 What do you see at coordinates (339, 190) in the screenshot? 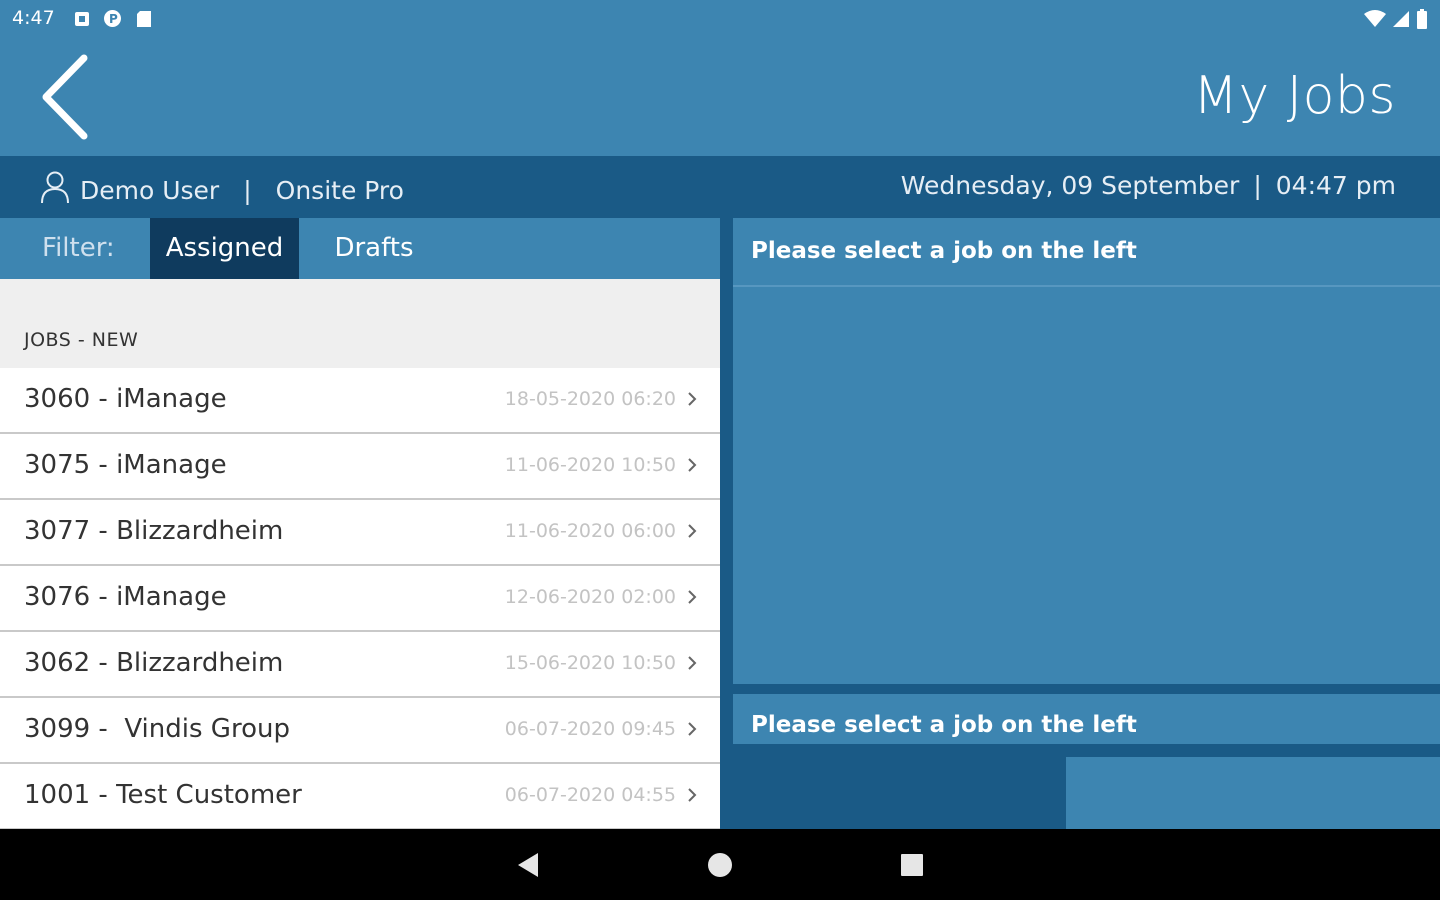
I see `product-name: Onsite Pro` at bounding box center [339, 190].